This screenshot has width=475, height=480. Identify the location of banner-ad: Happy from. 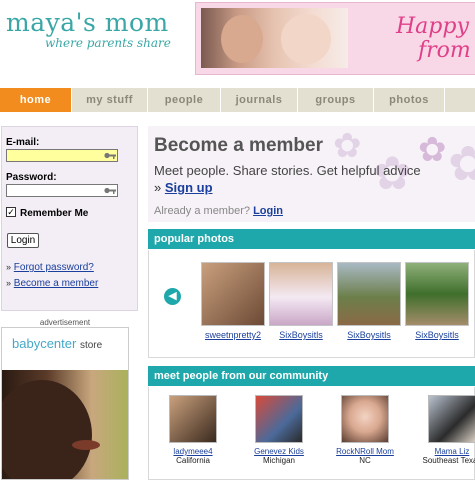
(335, 38).